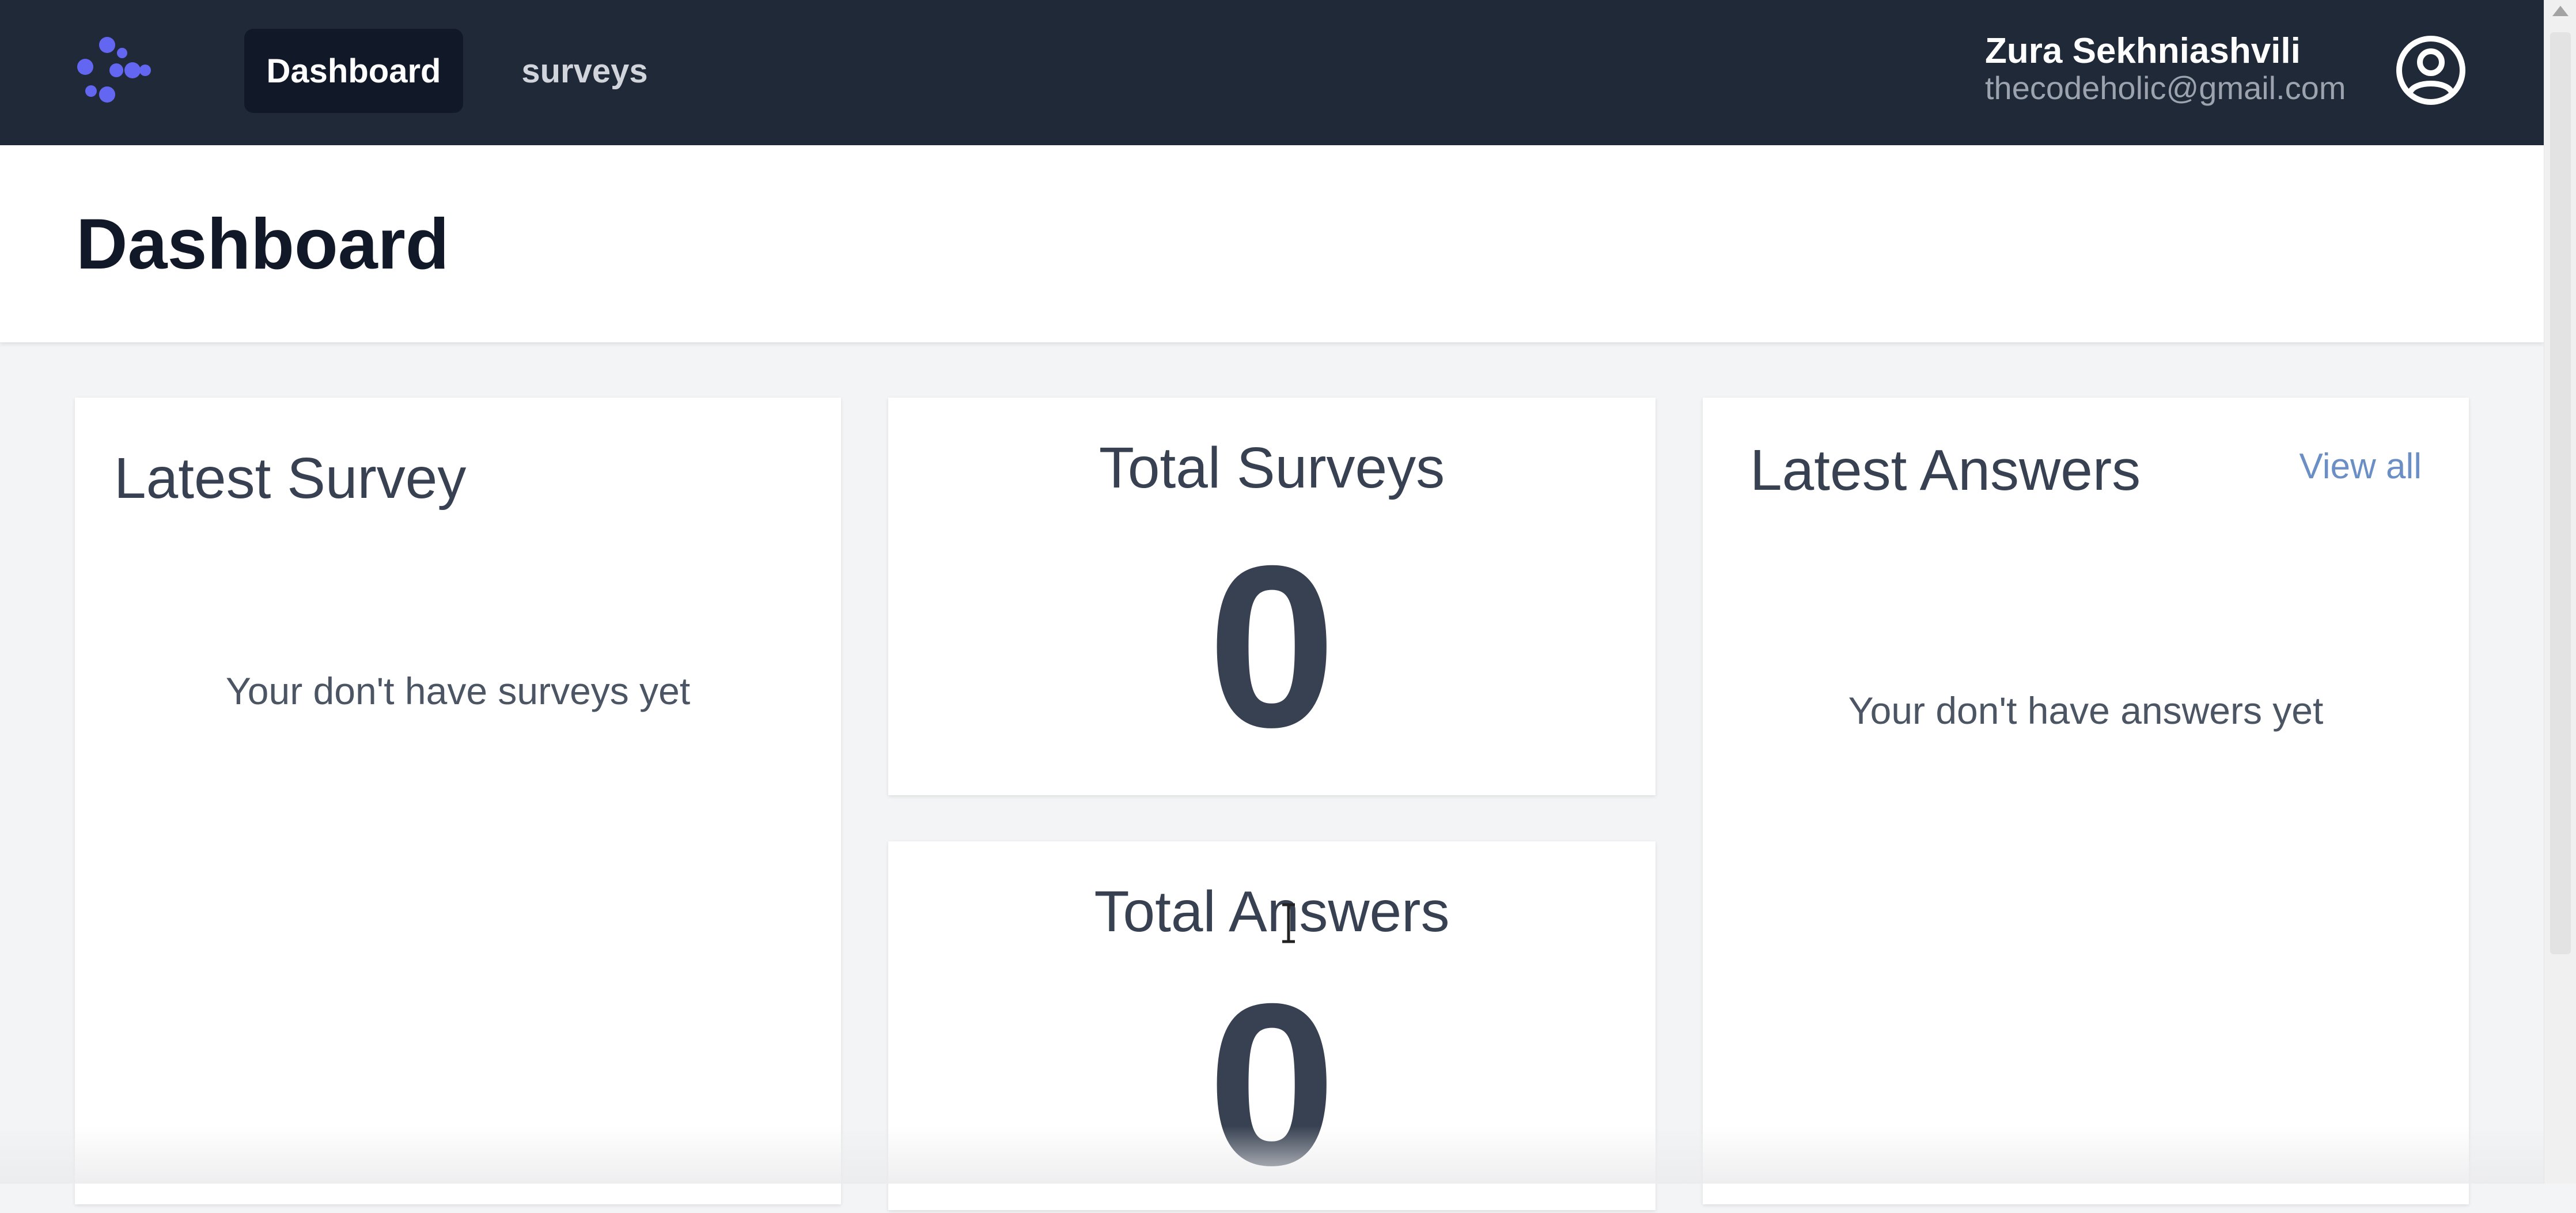 This screenshot has height=1213, width=2576. Describe the element at coordinates (1272, 911) in the screenshot. I see `total-answers-title: Total Answers` at that location.